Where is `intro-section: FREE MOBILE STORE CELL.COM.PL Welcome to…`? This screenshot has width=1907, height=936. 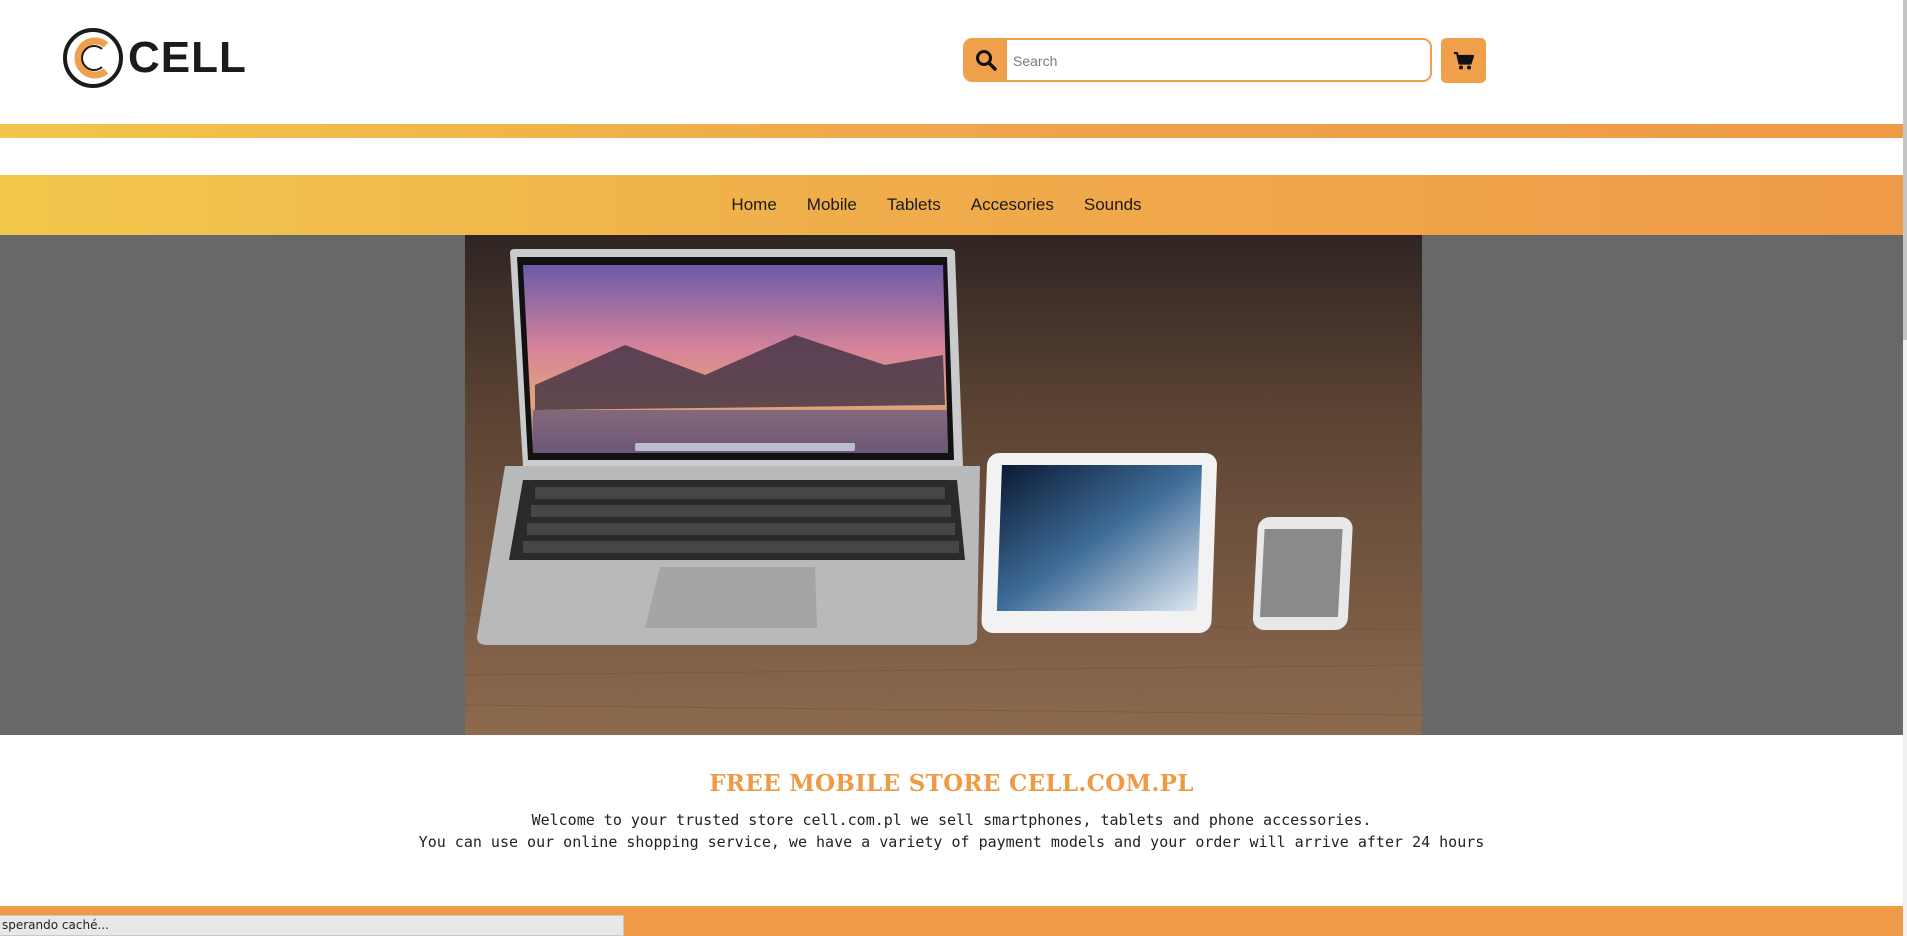
intro-section: FREE MOBILE STORE CELL.COM.PL Welcome to… is located at coordinates (951, 811).